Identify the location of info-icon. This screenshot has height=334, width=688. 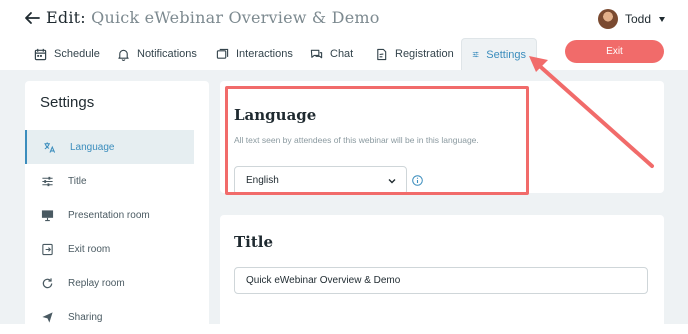
(417, 180).